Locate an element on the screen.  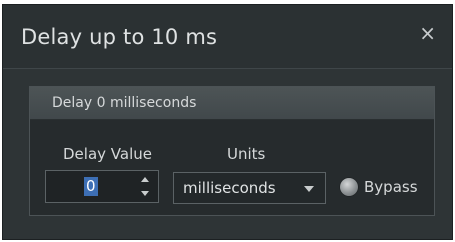
delay-value-spinbox: 0 is located at coordinates (102, 186).